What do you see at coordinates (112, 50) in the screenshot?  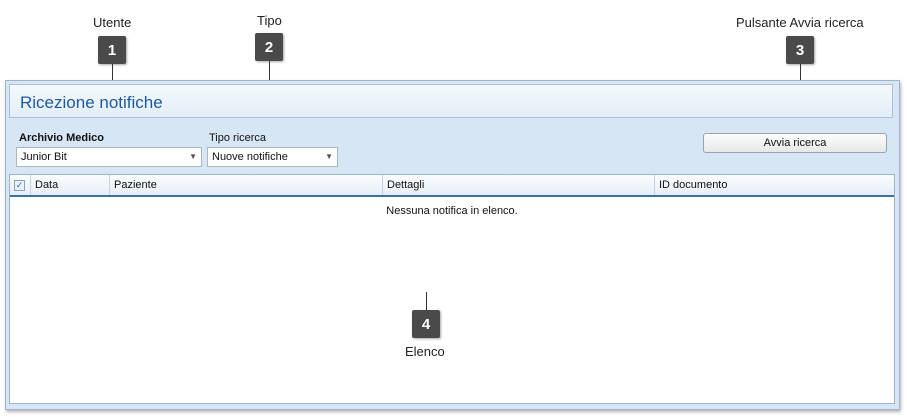 I see `callout-badge-1: 1` at bounding box center [112, 50].